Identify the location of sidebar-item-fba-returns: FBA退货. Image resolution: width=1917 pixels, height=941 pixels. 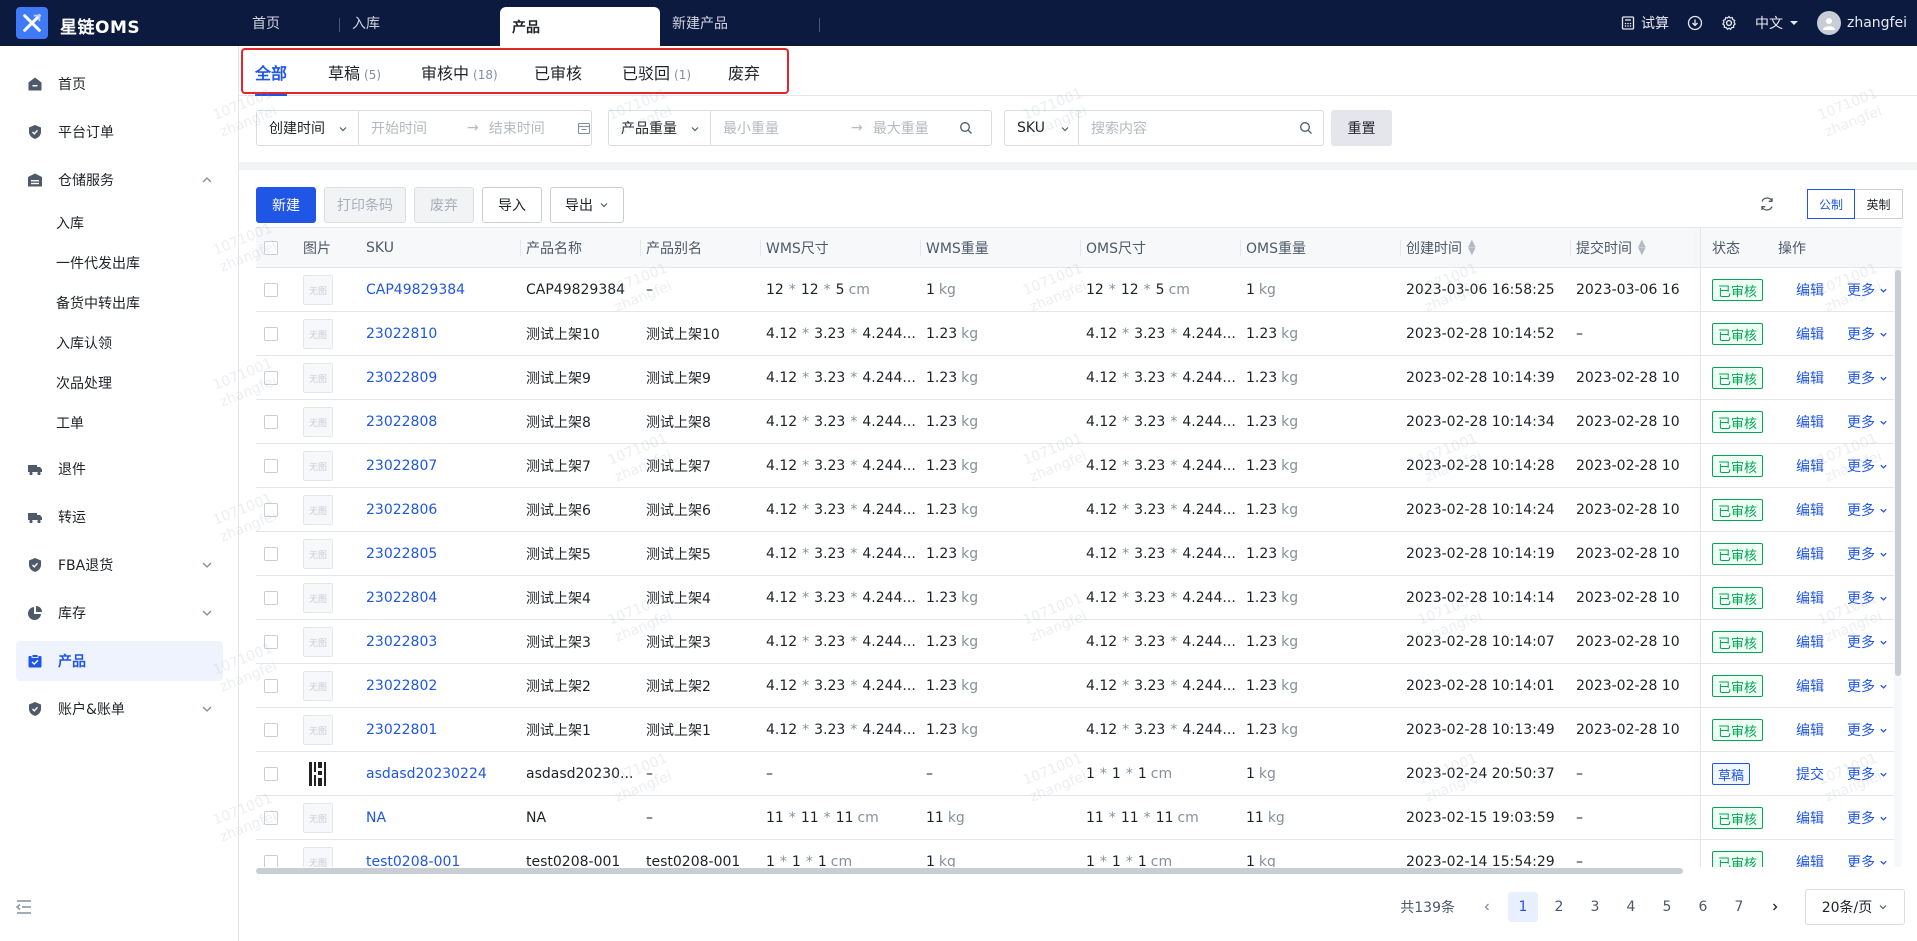
(119, 565).